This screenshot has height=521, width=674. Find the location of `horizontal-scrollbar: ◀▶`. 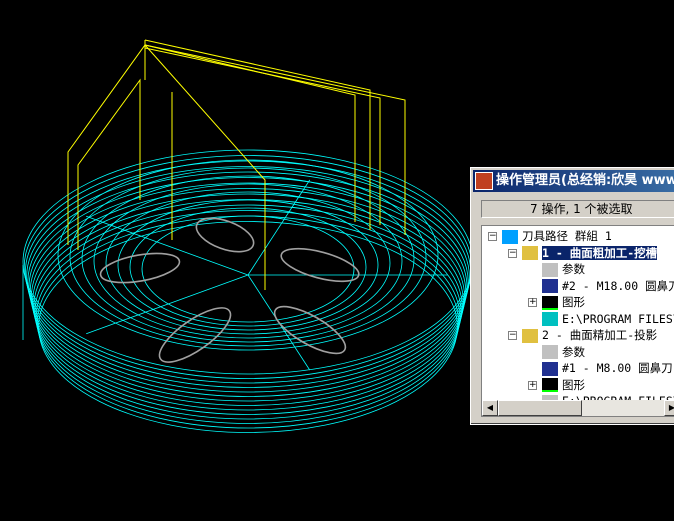

horizontal-scrollbar: ◀▶ is located at coordinates (578, 408).